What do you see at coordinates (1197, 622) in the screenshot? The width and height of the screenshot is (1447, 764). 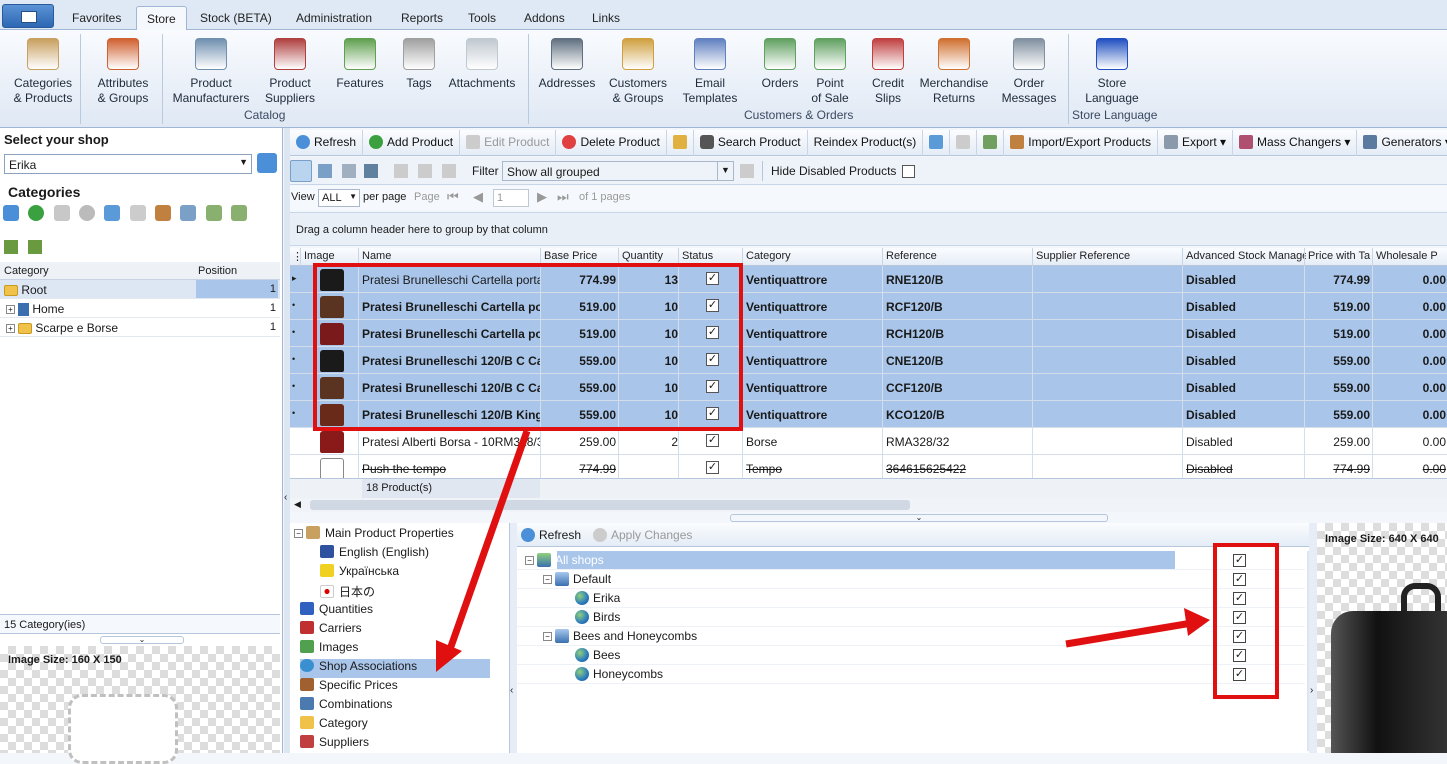 I see `arrow-head` at bounding box center [1197, 622].